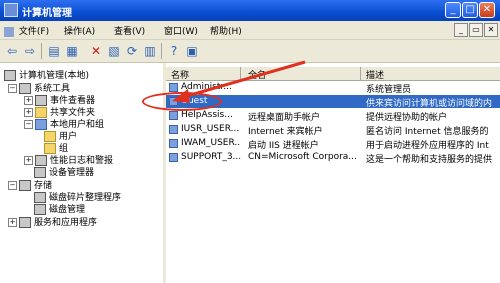  Describe the element at coordinates (54, 51) in the screenshot. I see `up-folder-icon: ▤` at that location.